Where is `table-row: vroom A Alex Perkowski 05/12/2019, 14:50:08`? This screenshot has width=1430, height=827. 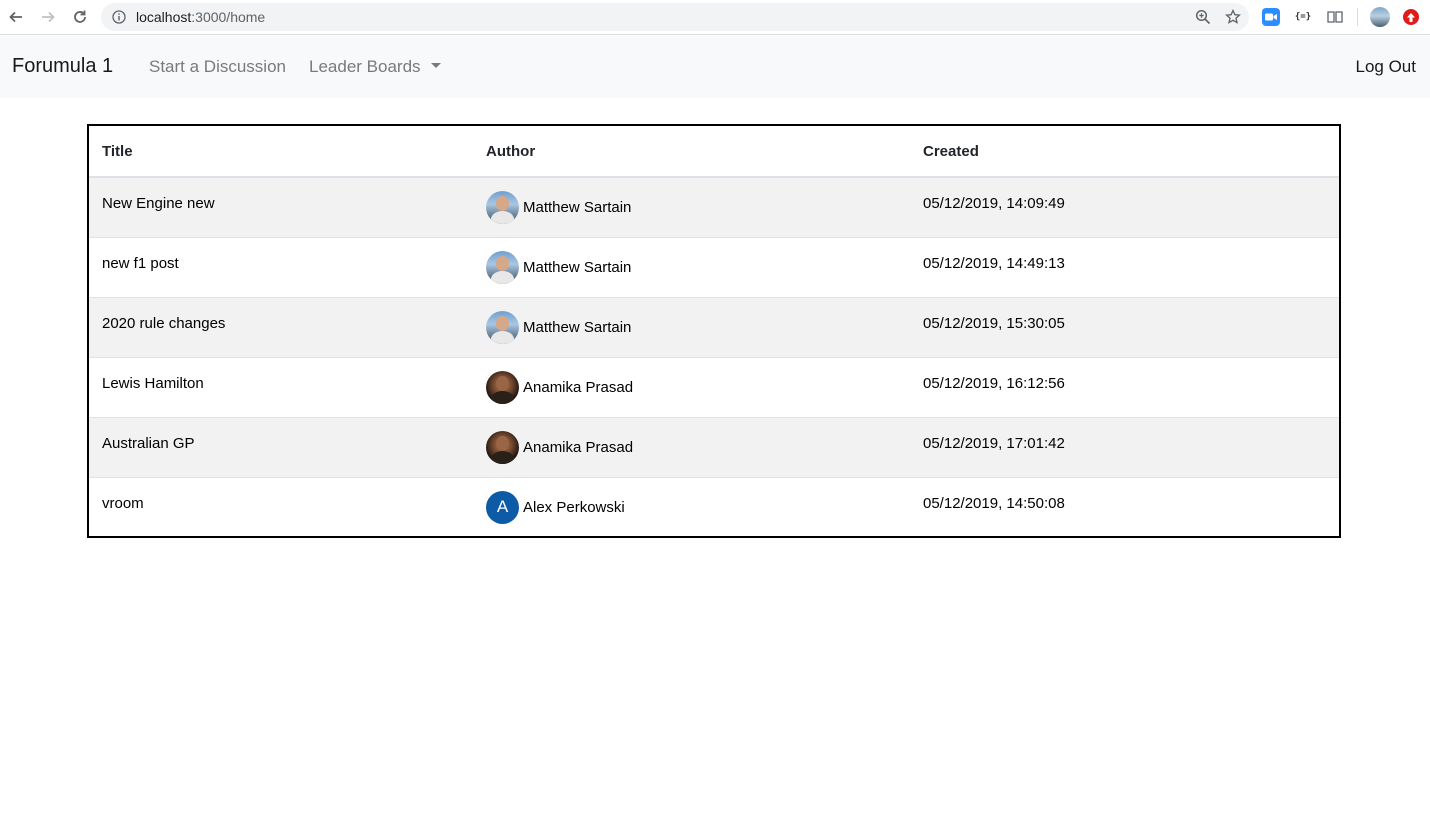 table-row: vroom A Alex Perkowski 05/12/2019, 14:50:08 is located at coordinates (714, 506).